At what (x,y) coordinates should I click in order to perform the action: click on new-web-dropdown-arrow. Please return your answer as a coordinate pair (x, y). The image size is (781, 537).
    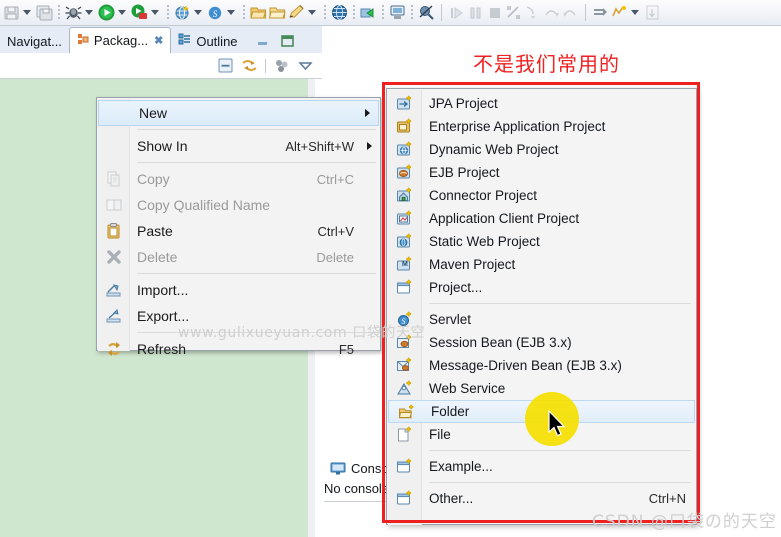
    Looking at the image, I should click on (198, 12).